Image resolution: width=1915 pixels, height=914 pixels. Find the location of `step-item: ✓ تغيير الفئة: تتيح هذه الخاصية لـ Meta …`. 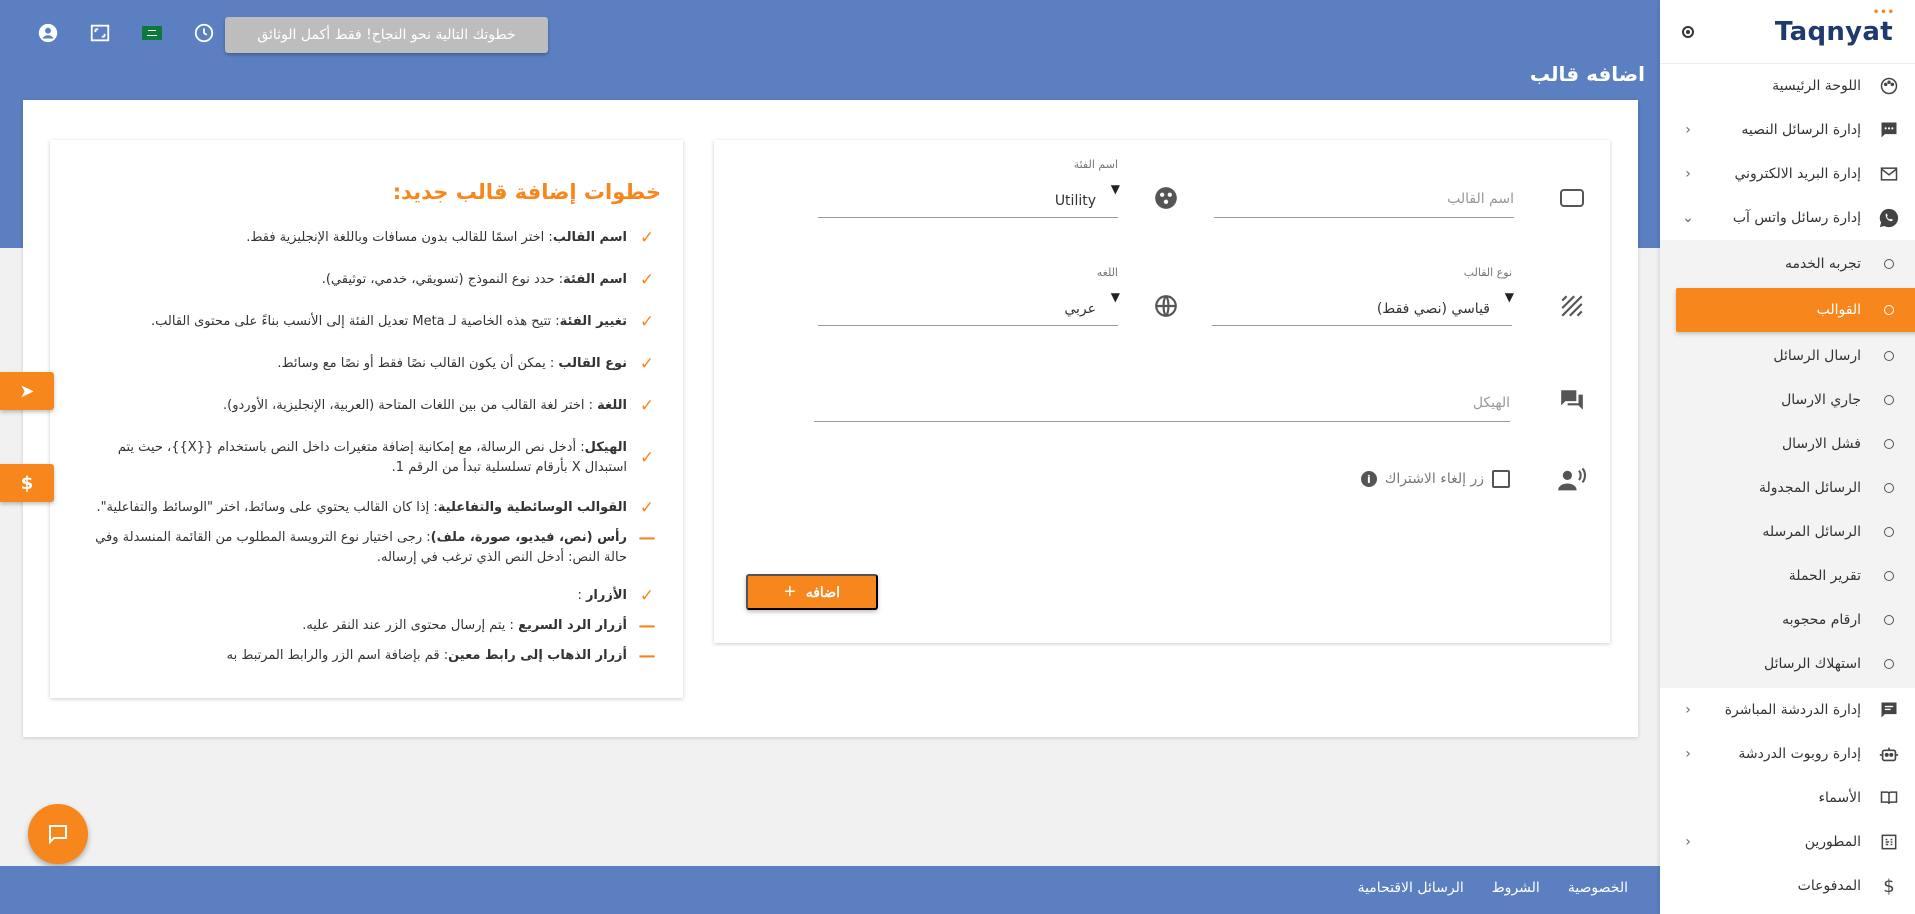

step-item: ✓ تغيير الفئة: تتيح هذه الخاصية لـ Meta … is located at coordinates (404, 322).